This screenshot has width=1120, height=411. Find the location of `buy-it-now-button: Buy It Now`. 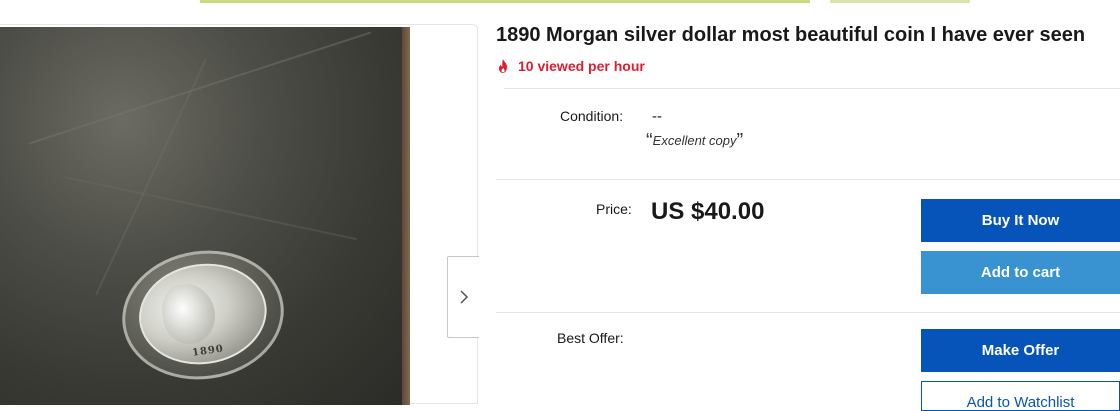

buy-it-now-button: Buy It Now is located at coordinates (1020, 220).